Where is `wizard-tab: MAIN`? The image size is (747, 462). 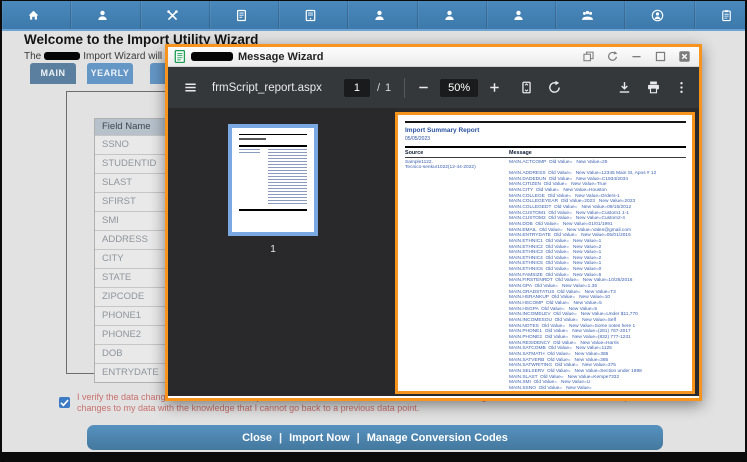 wizard-tab: MAIN is located at coordinates (53, 73).